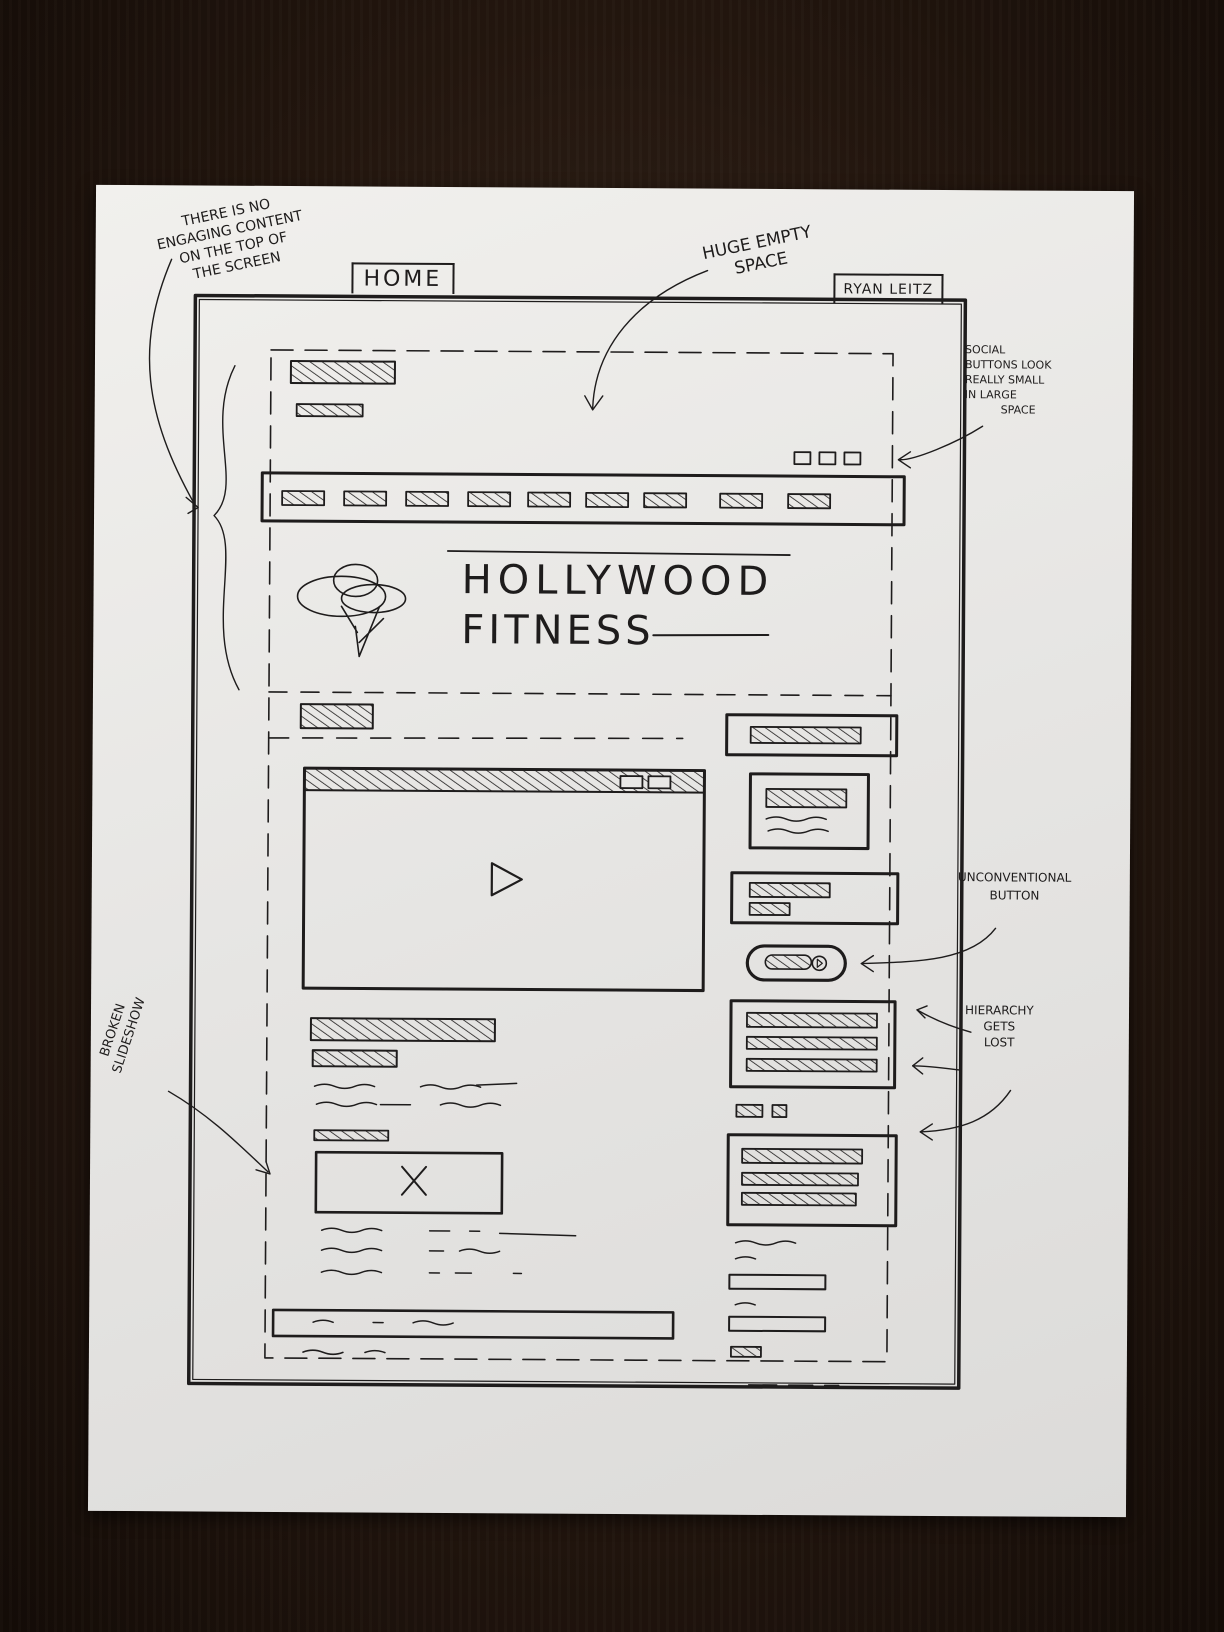  I want to click on arrow-button, so click(928, 946).